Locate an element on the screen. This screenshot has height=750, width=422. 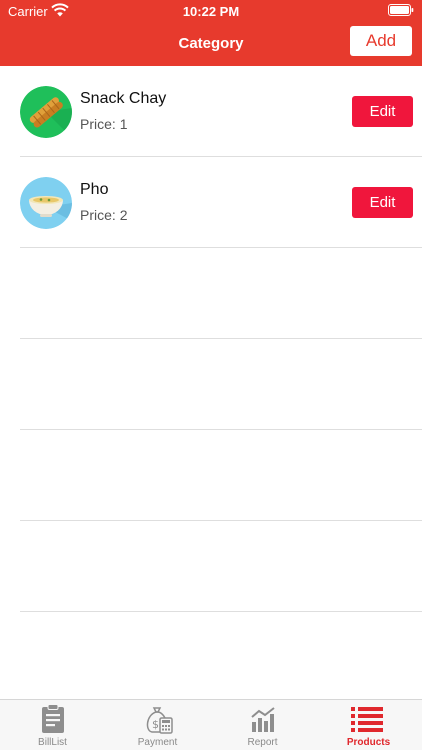
soup-bowl-icon is located at coordinates (46, 203).